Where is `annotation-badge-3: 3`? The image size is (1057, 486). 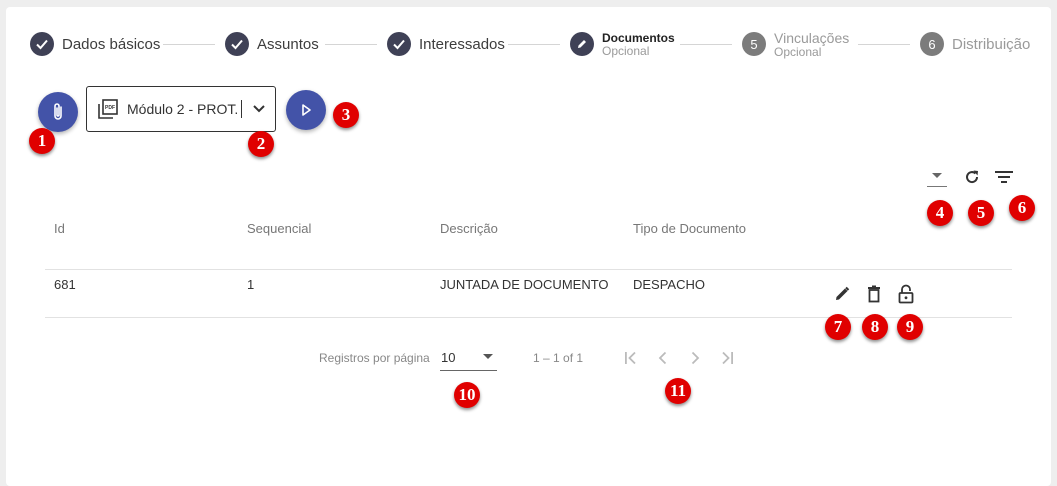
annotation-badge-3: 3 is located at coordinates (346, 115).